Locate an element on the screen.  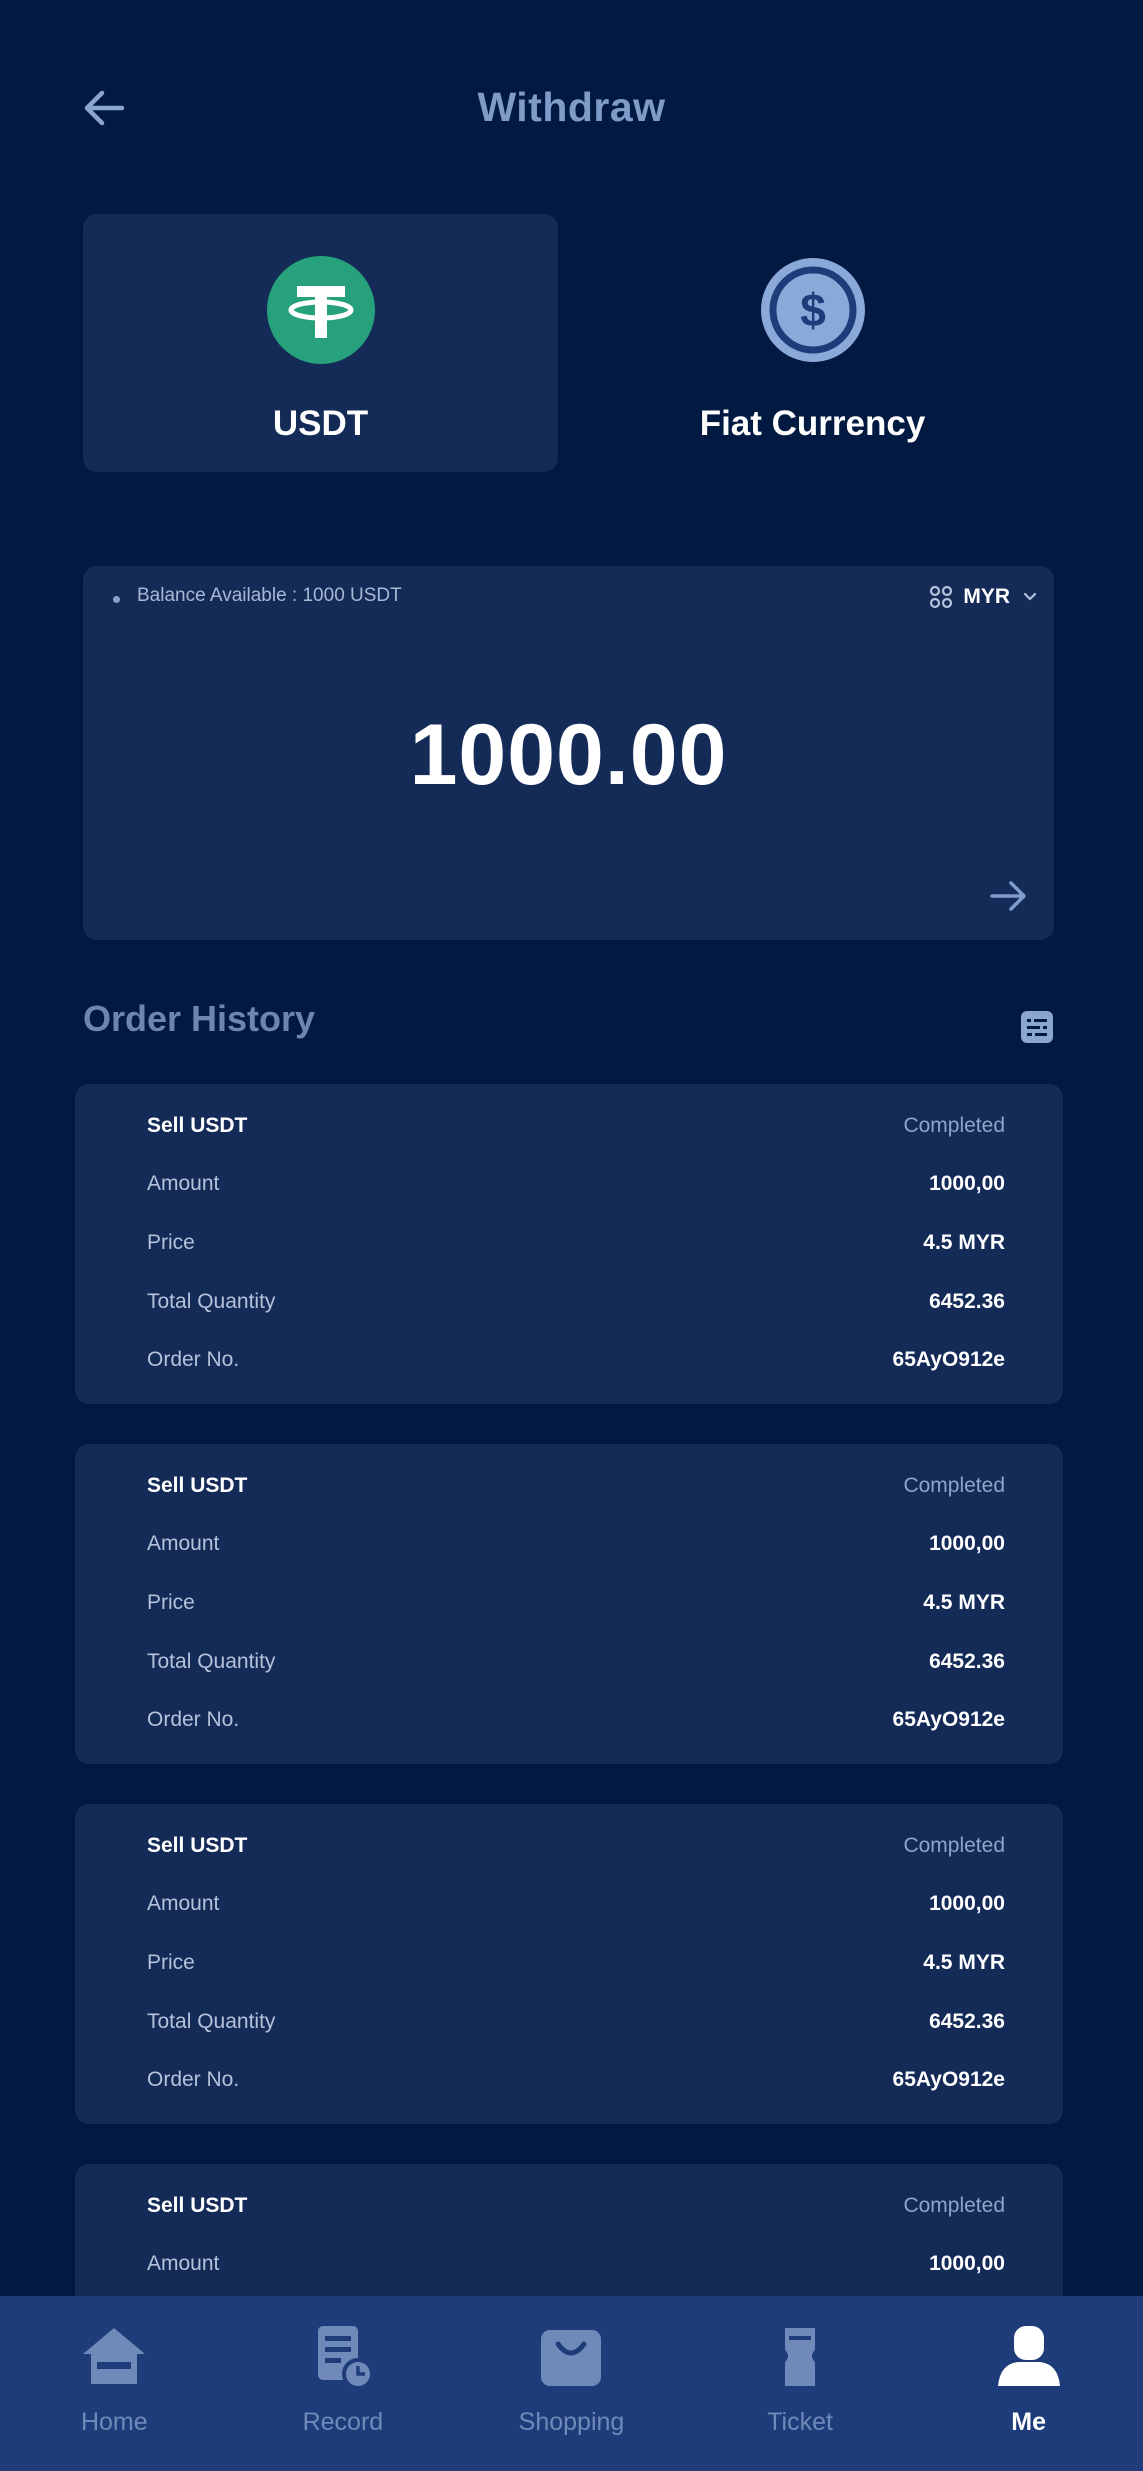
nav-me: Me is located at coordinates (1029, 2383).